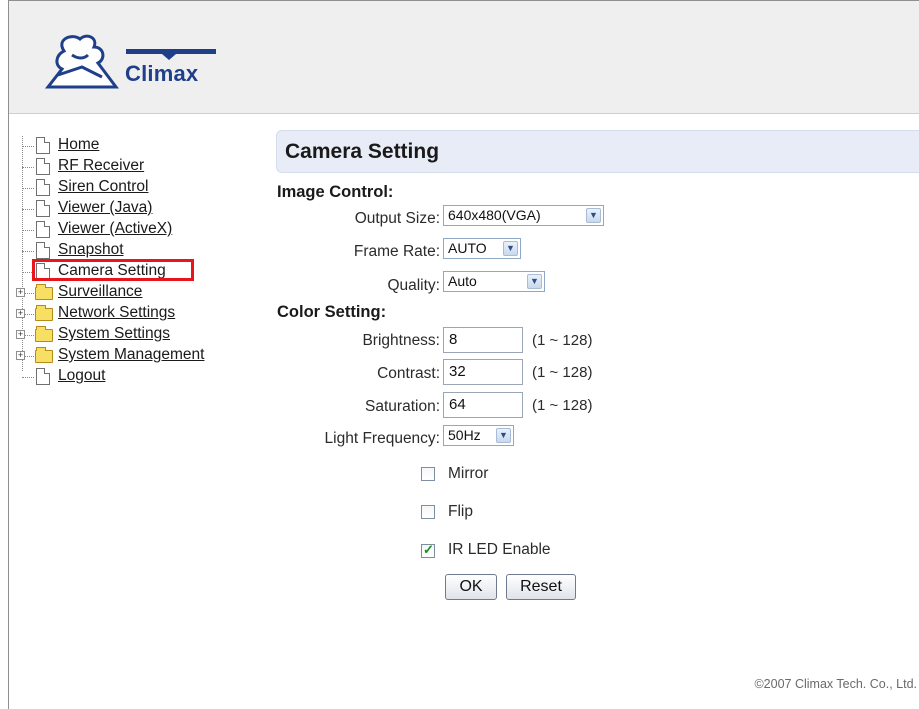 The image size is (919, 709). I want to click on menu-item-viewer-java: Viewer (Java), so click(134, 209).